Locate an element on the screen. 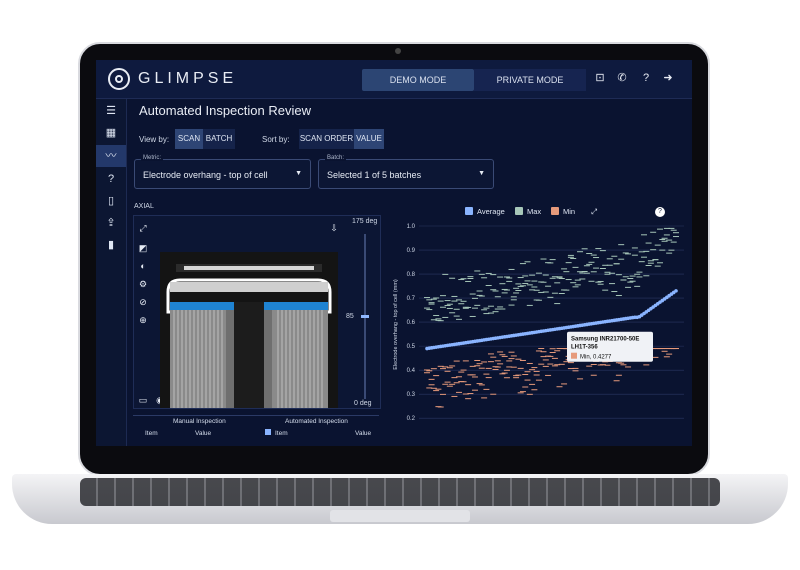 The height and width of the screenshot is (570, 800). average-point is located at coordinates (676, 291).